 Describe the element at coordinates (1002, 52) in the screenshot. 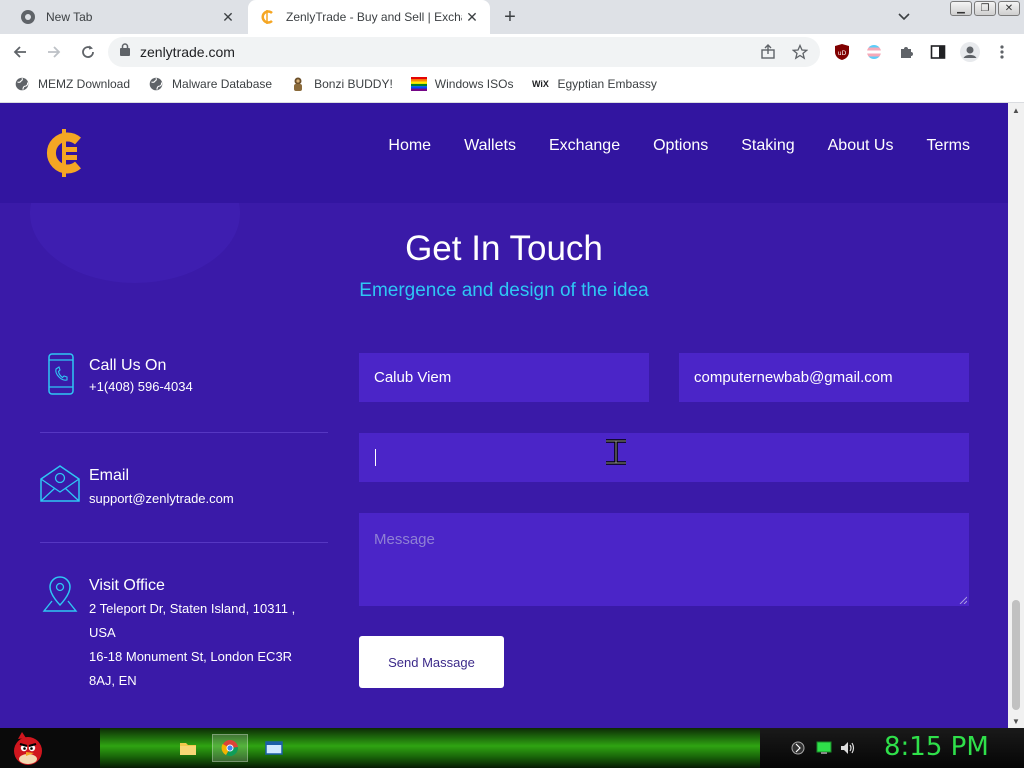

I see `menu-kebab-icon` at that location.